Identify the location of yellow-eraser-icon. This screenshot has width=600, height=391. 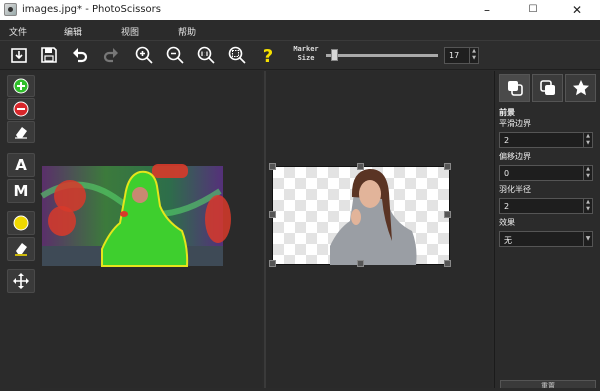
(21, 249).